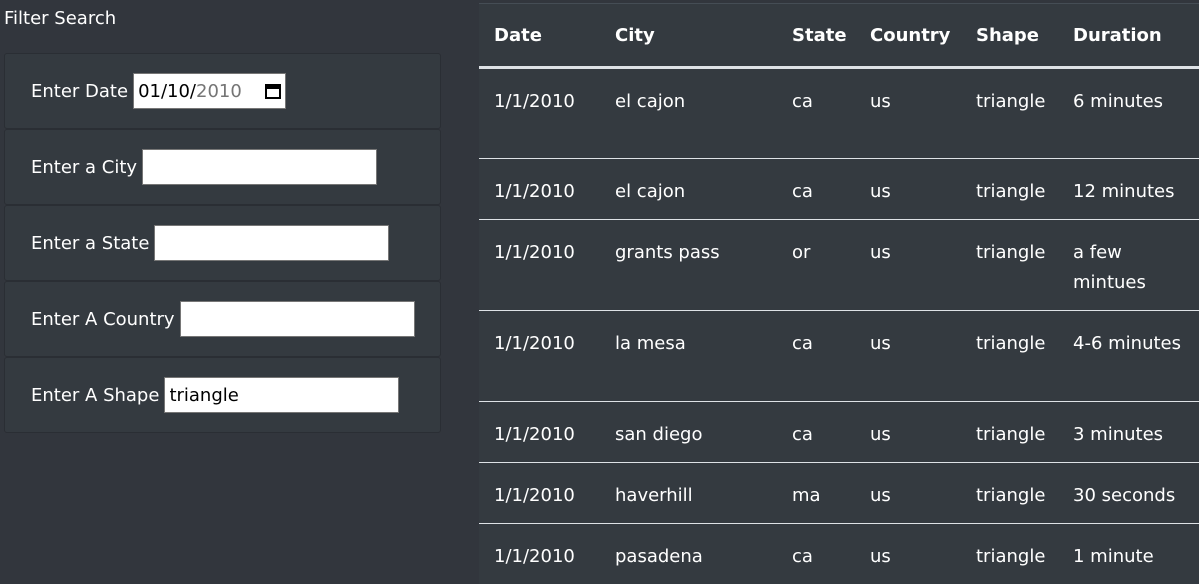 The height and width of the screenshot is (584, 1199). I want to click on filter-title: Filter Search, so click(60, 18).